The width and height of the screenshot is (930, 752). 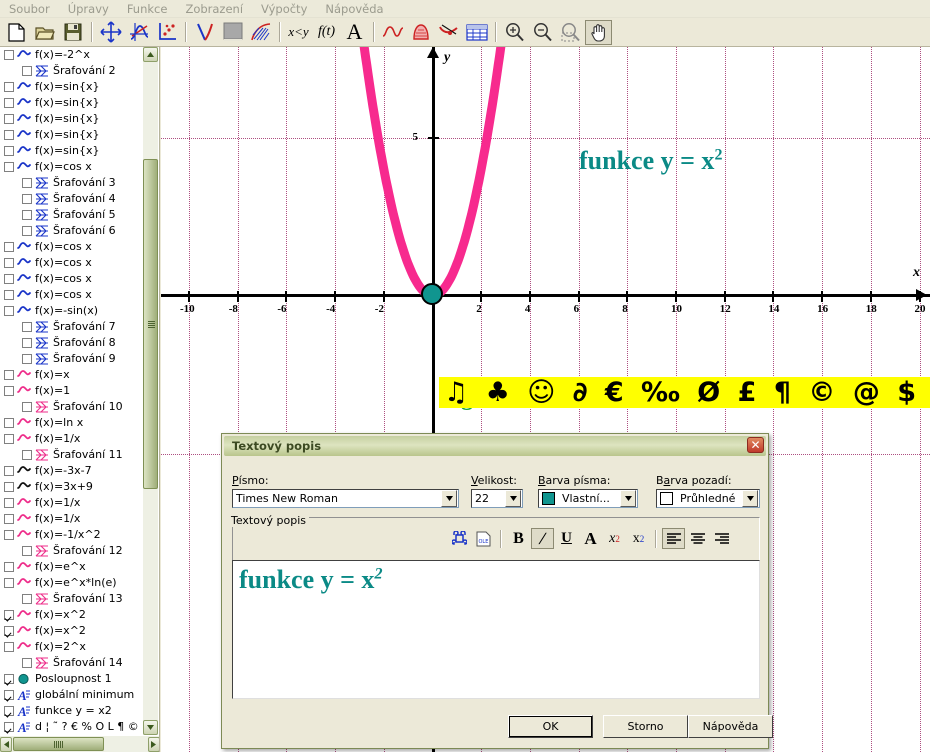 What do you see at coordinates (326, 32) in the screenshot?
I see `function-tool-button: f(t)` at bounding box center [326, 32].